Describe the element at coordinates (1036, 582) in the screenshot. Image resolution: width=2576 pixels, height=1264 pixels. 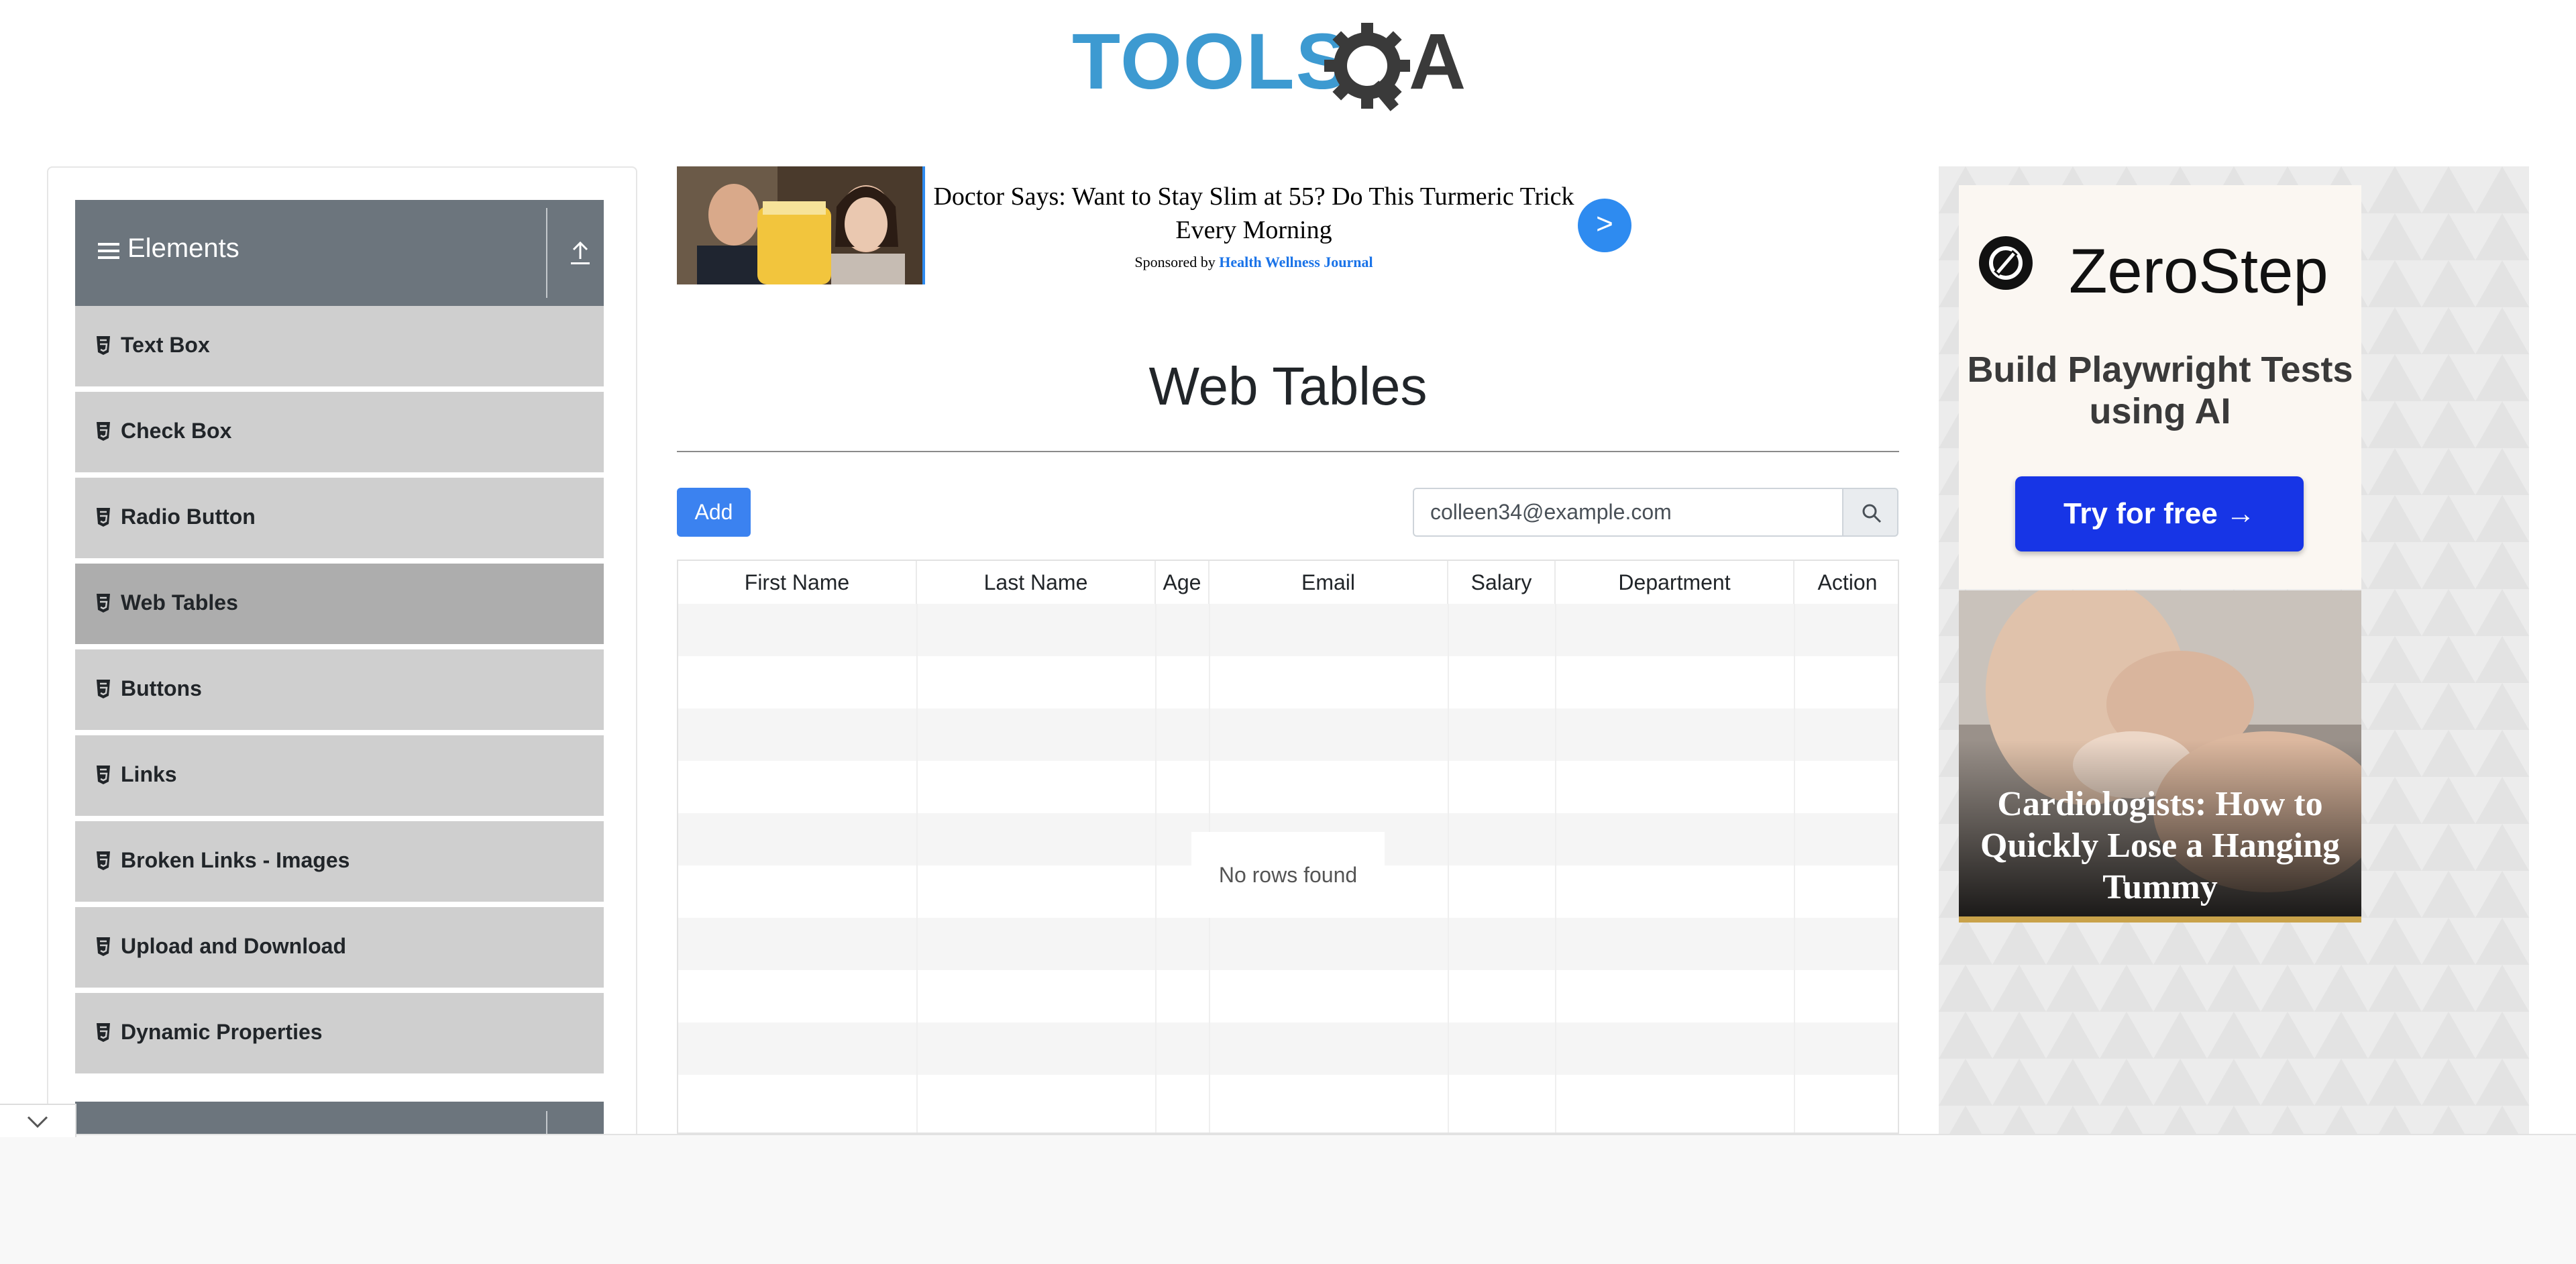
I see `column-header-last-name: Last Name` at that location.